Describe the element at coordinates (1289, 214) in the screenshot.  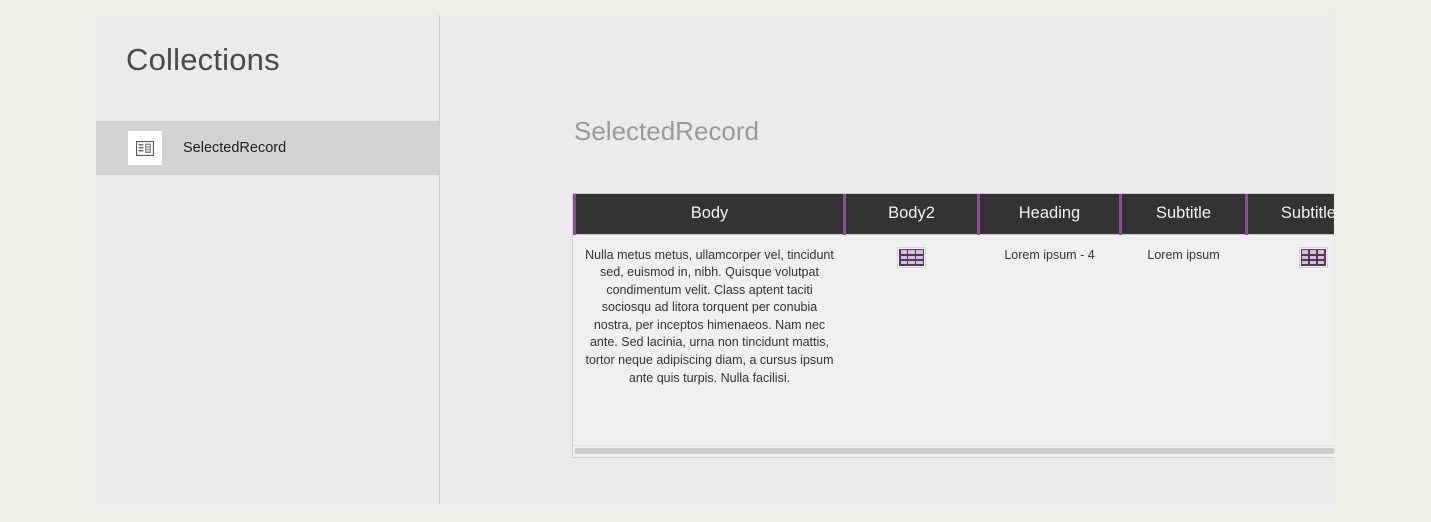
I see `column-header-subtitle2: Subtitle2` at that location.